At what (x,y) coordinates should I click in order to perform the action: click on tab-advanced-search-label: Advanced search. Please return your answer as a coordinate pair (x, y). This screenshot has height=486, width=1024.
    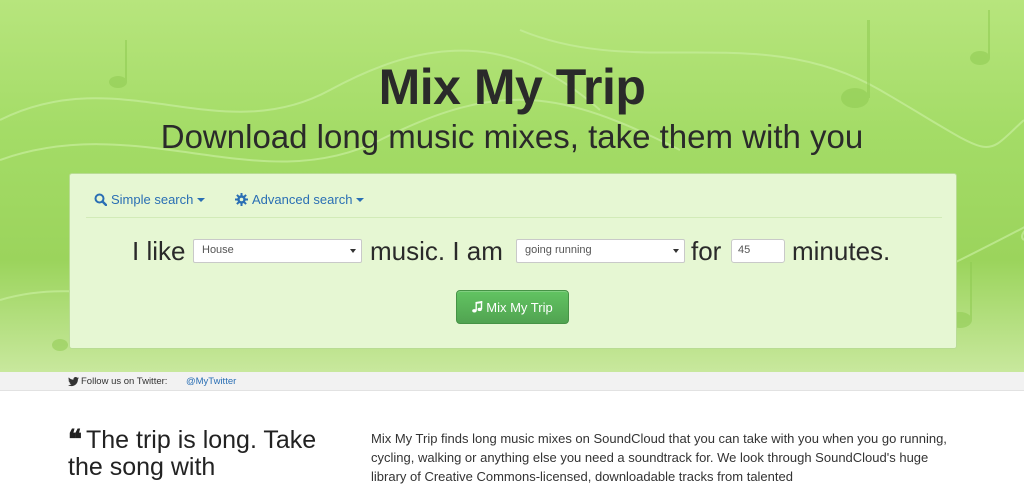
    Looking at the image, I should click on (302, 199).